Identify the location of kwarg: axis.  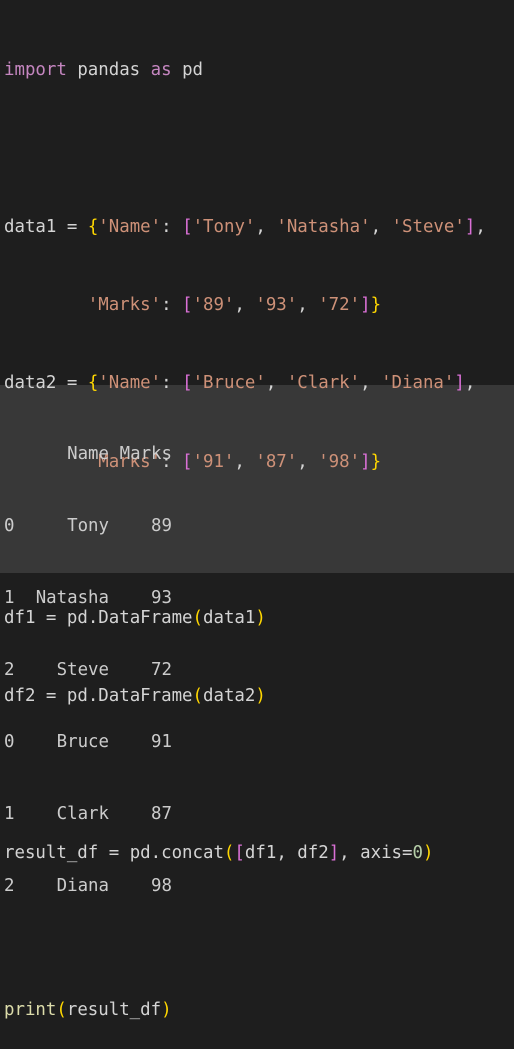
(381, 853).